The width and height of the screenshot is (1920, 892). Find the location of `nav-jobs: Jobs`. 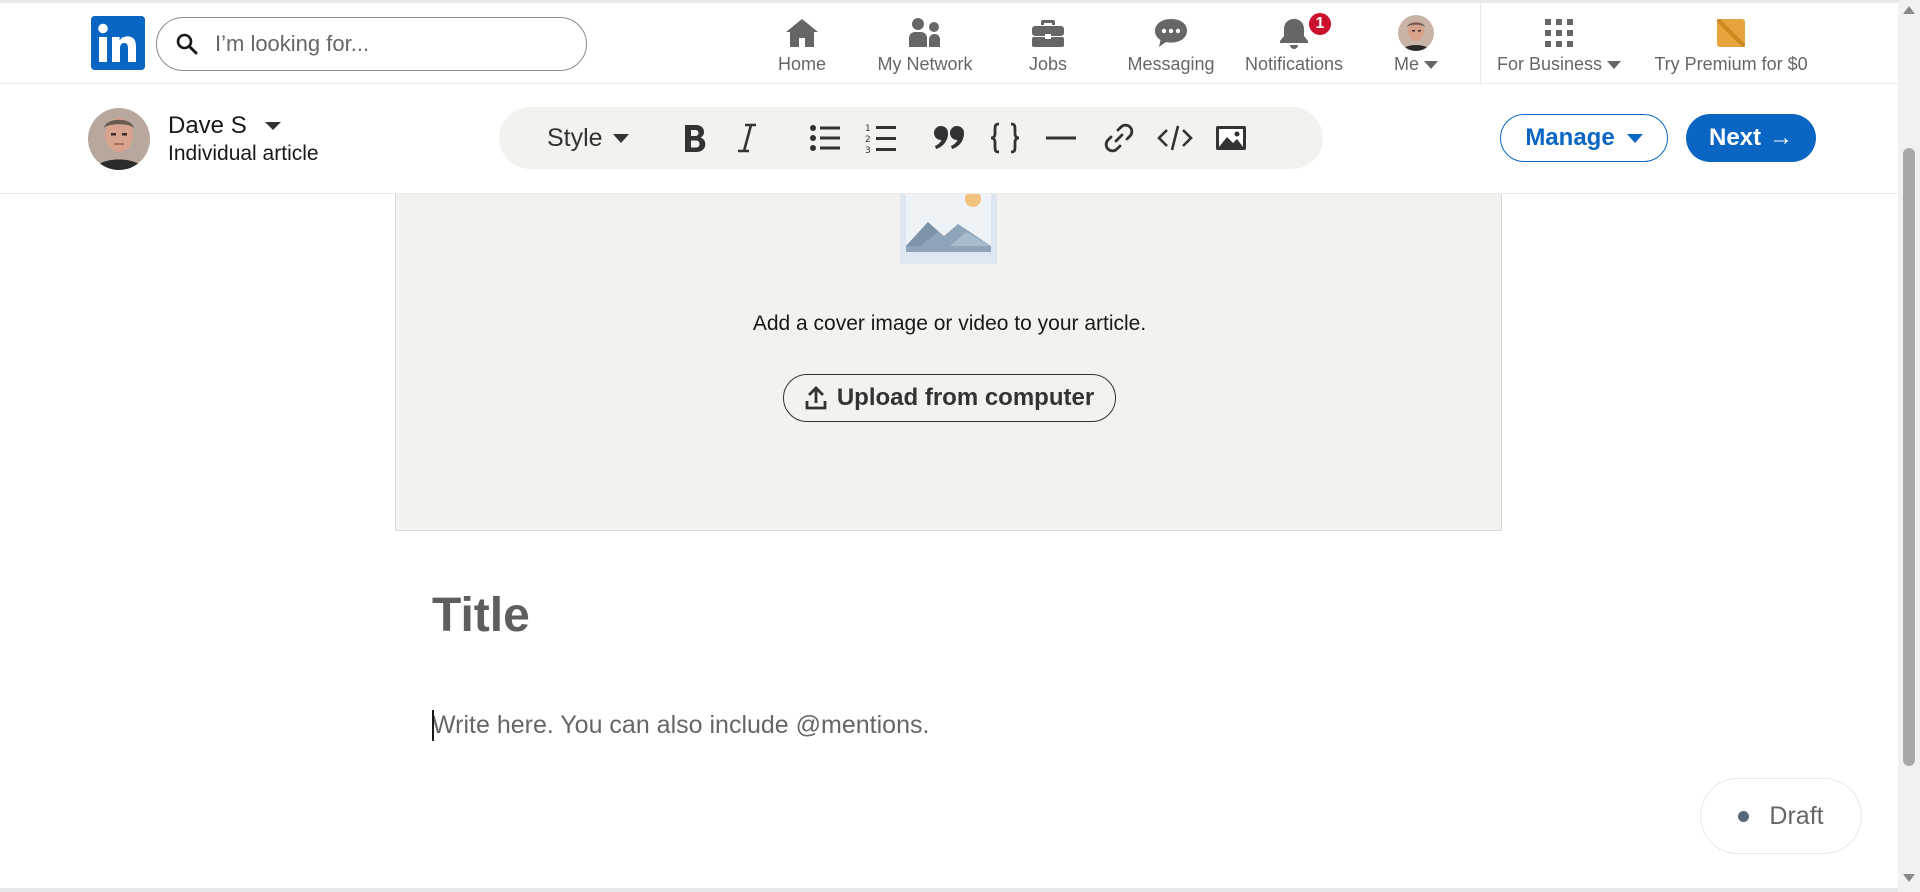

nav-jobs: Jobs is located at coordinates (1048, 46).